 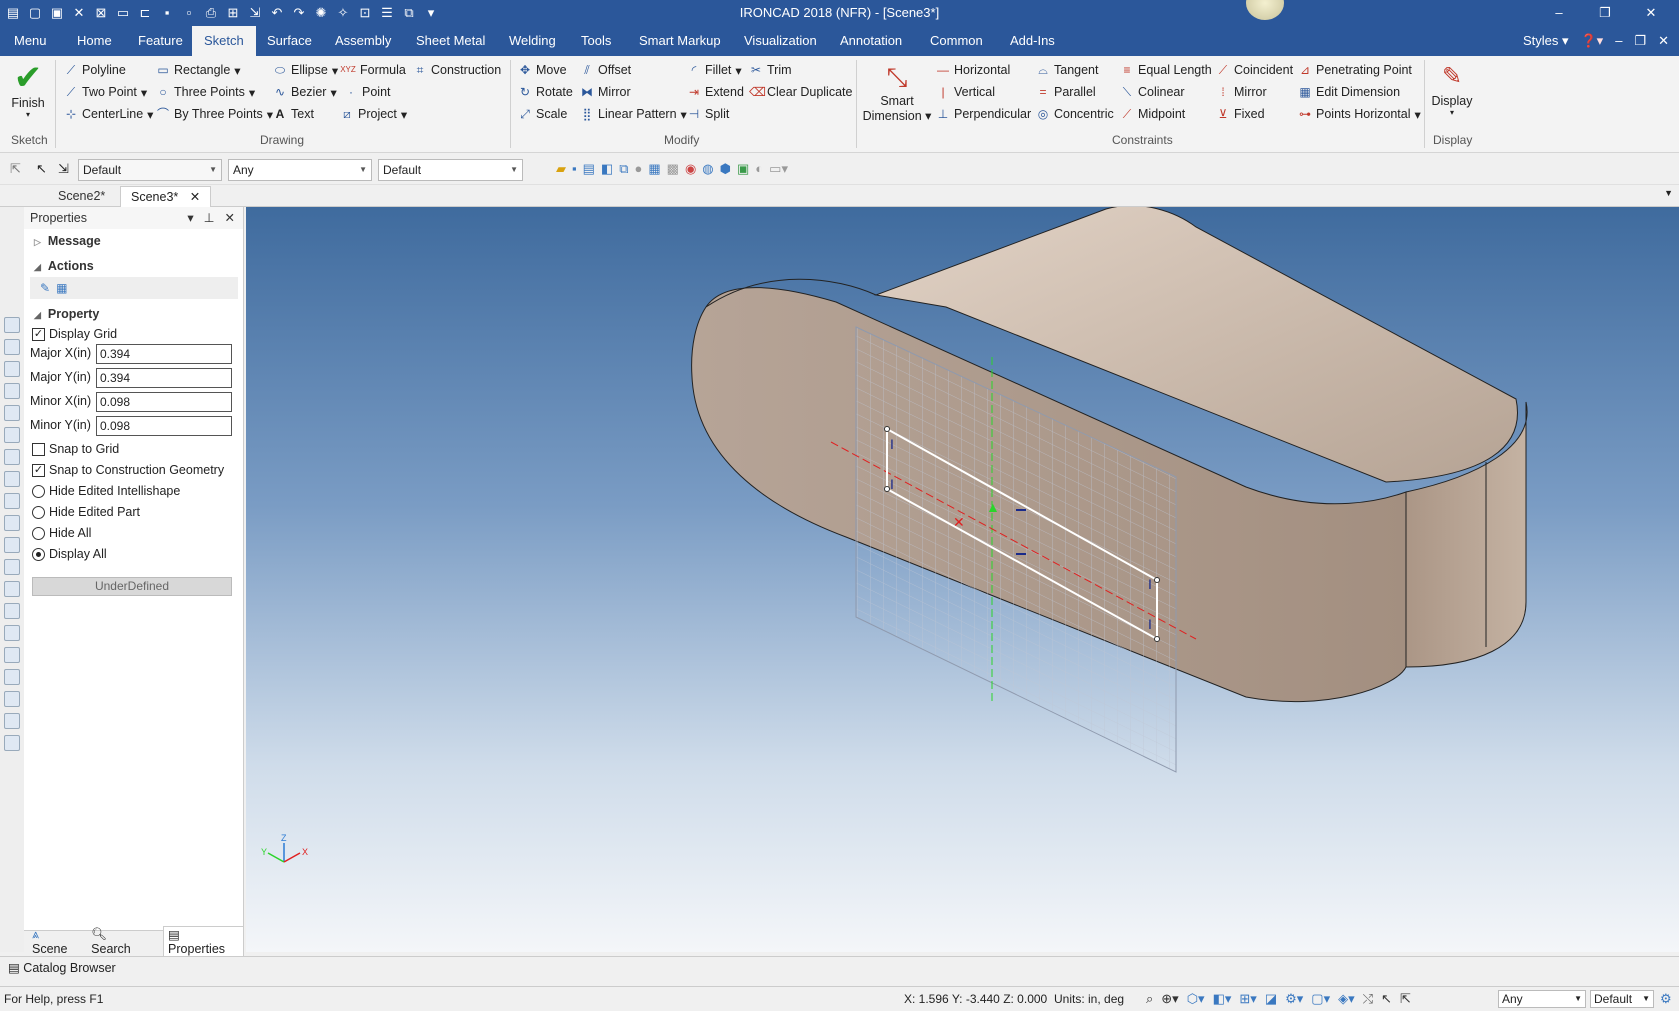 What do you see at coordinates (164, 378) in the screenshot?
I see `major-y-input: 0.394` at bounding box center [164, 378].